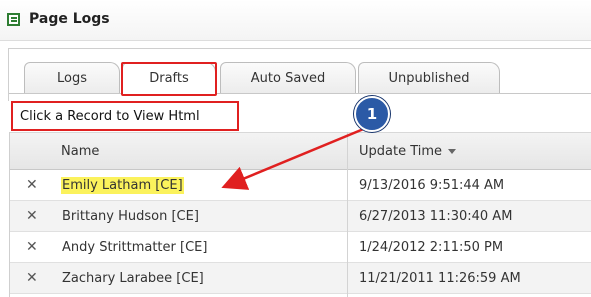 The image size is (591, 297). Describe the element at coordinates (294, 158) in the screenshot. I see `callout-arrow` at that location.